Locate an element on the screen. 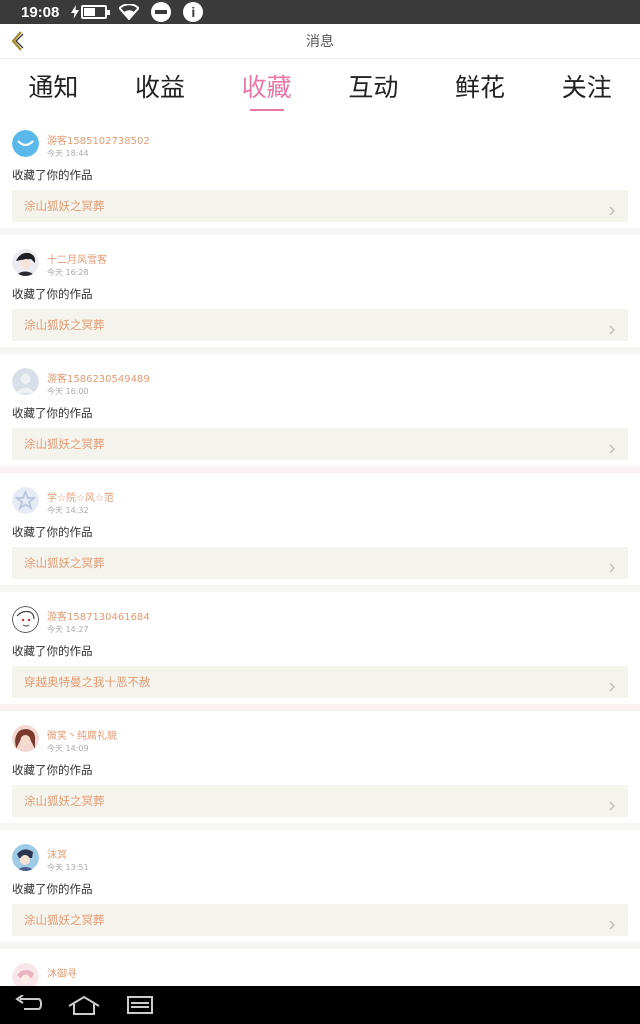  user-name: 十二月风雪客 is located at coordinates (77, 258).